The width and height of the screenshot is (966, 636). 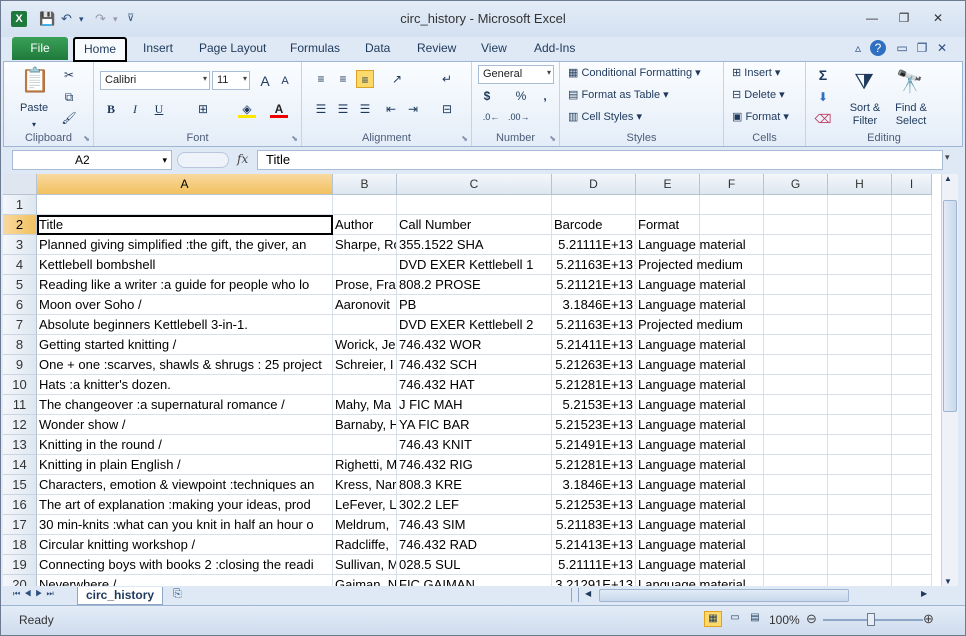 I want to click on number-launcher-icon: ⬊, so click(x=552, y=138).